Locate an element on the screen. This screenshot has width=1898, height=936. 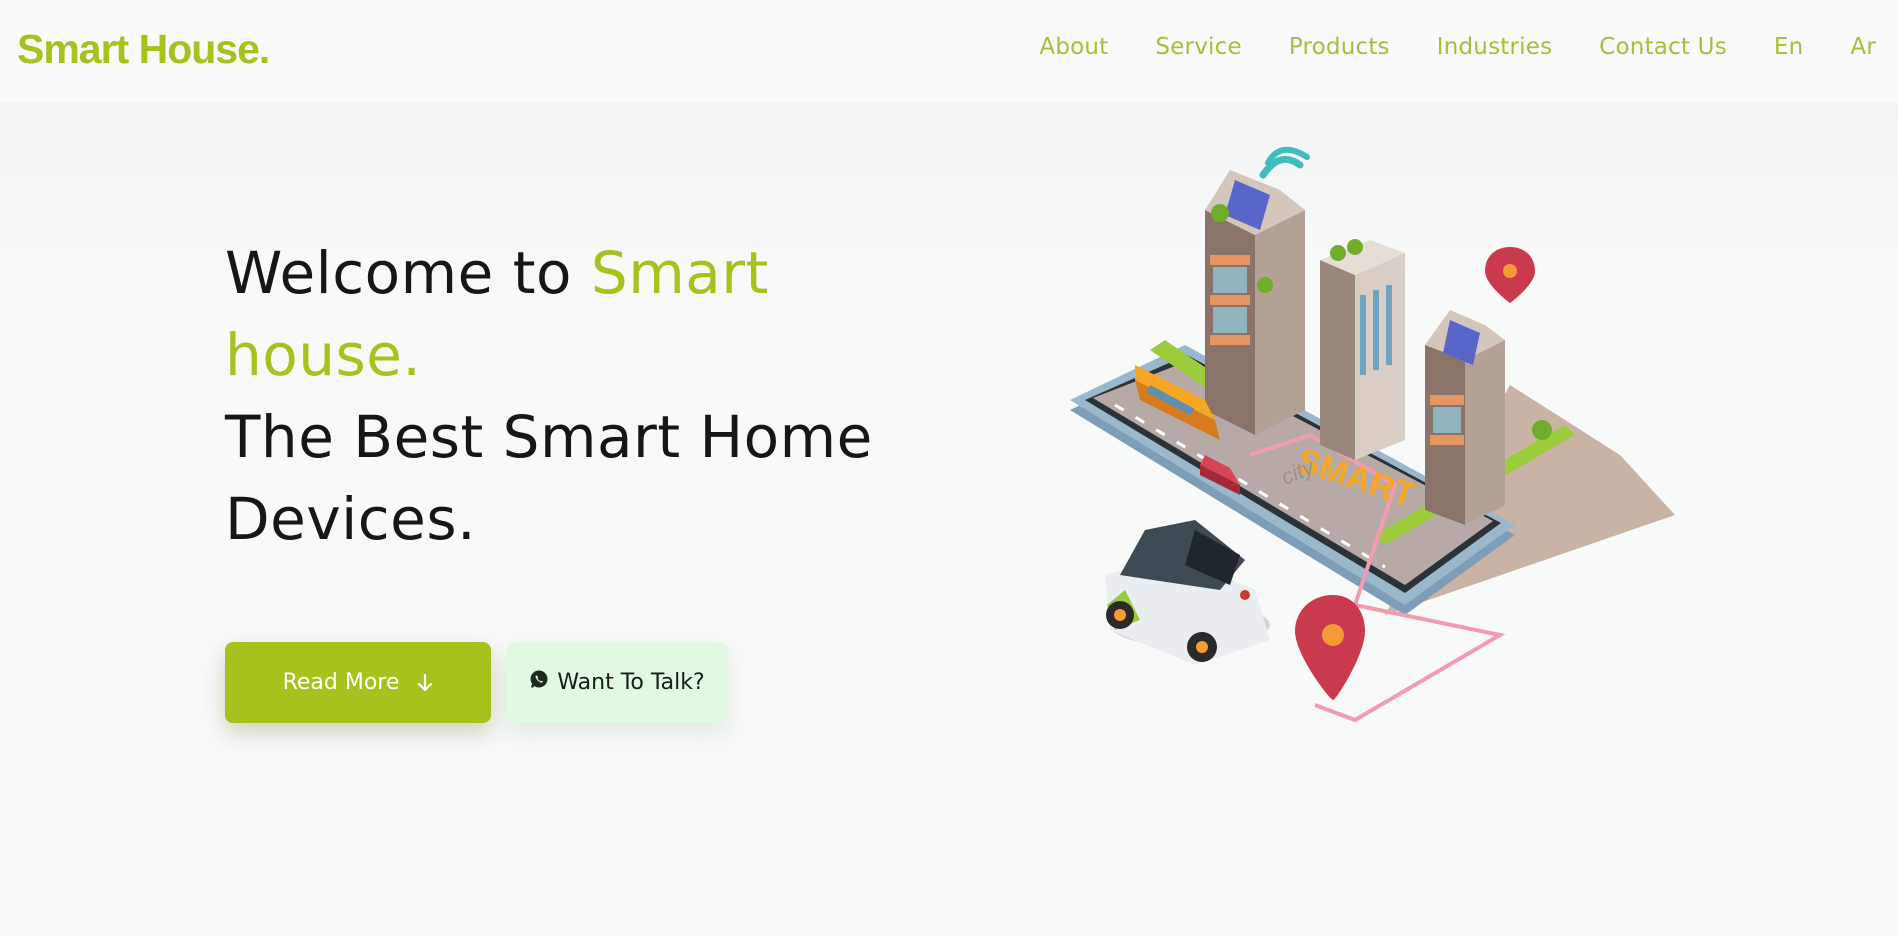
want-to-talk-button: Want To Talk? is located at coordinates (617, 682).